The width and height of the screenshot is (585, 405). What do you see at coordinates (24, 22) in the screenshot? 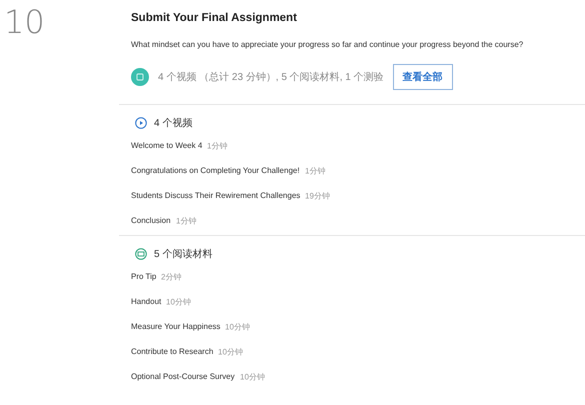
I see `week-number: 10` at bounding box center [24, 22].